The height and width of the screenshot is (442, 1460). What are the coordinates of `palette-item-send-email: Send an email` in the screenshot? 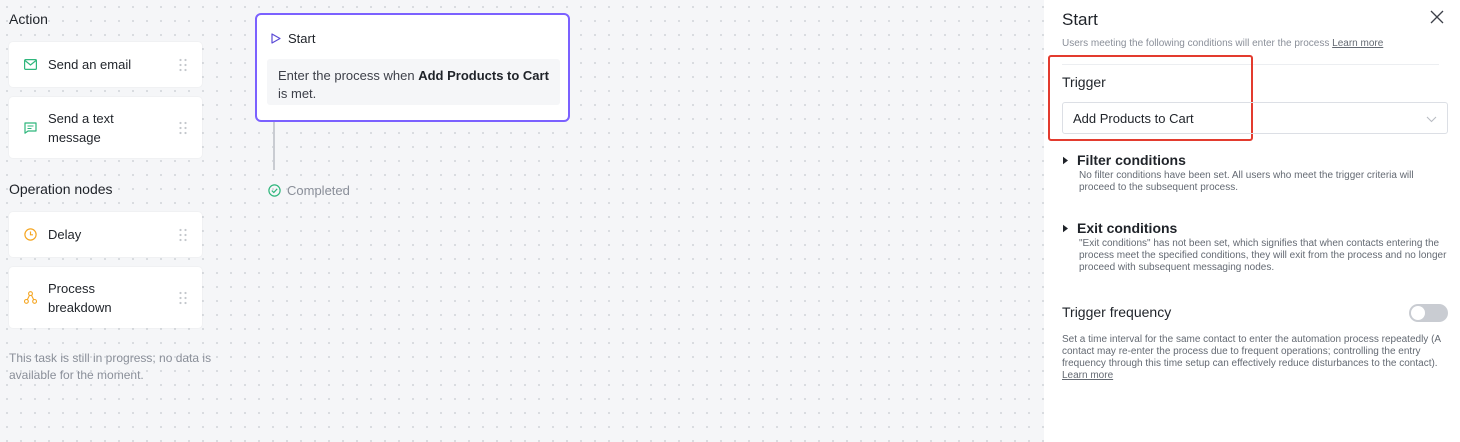 It's located at (105, 64).